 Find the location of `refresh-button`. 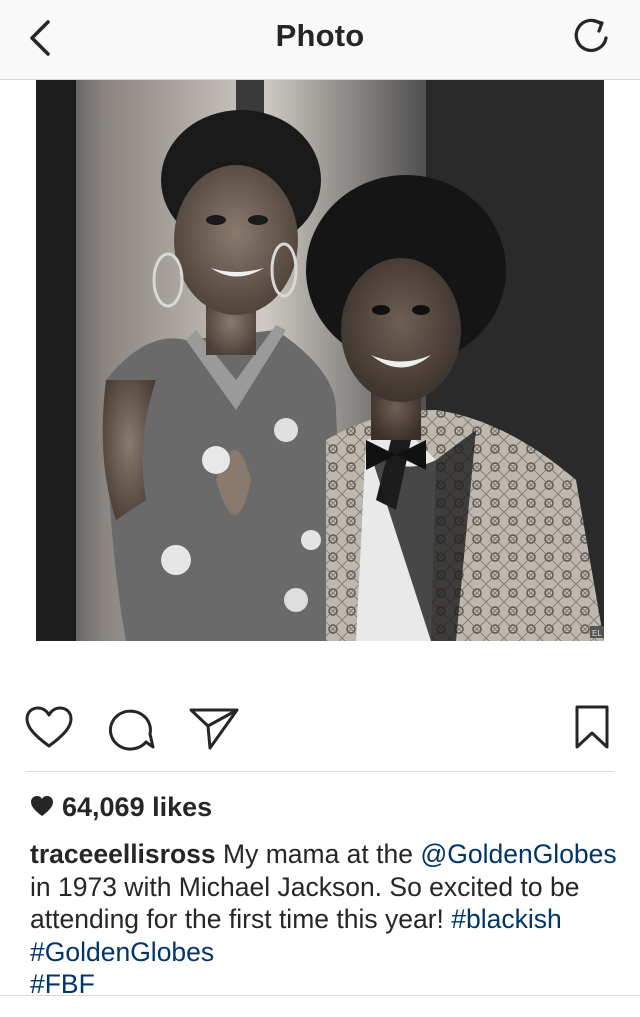

refresh-button is located at coordinates (592, 36).